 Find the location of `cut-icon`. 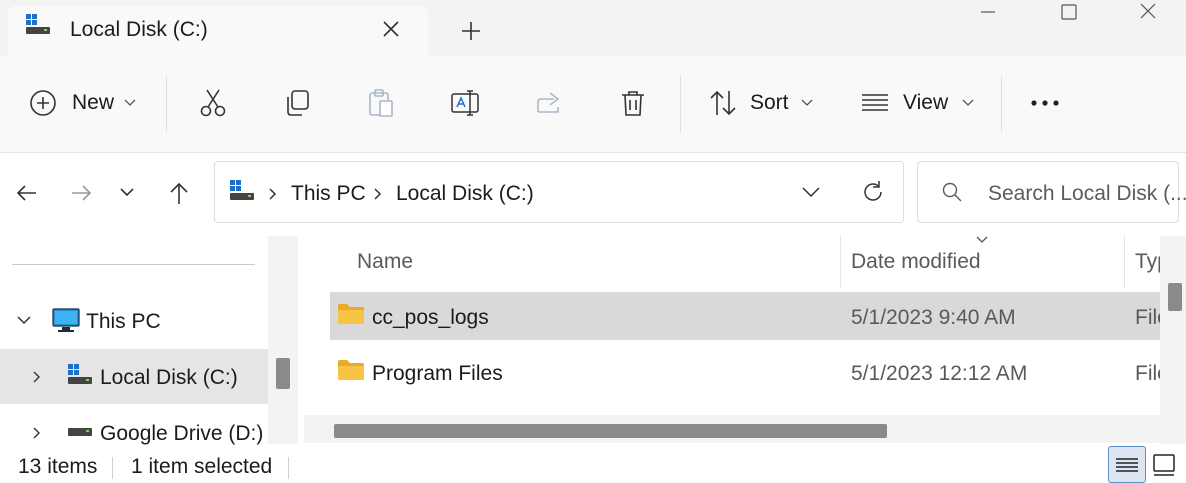

cut-icon is located at coordinates (213, 103).